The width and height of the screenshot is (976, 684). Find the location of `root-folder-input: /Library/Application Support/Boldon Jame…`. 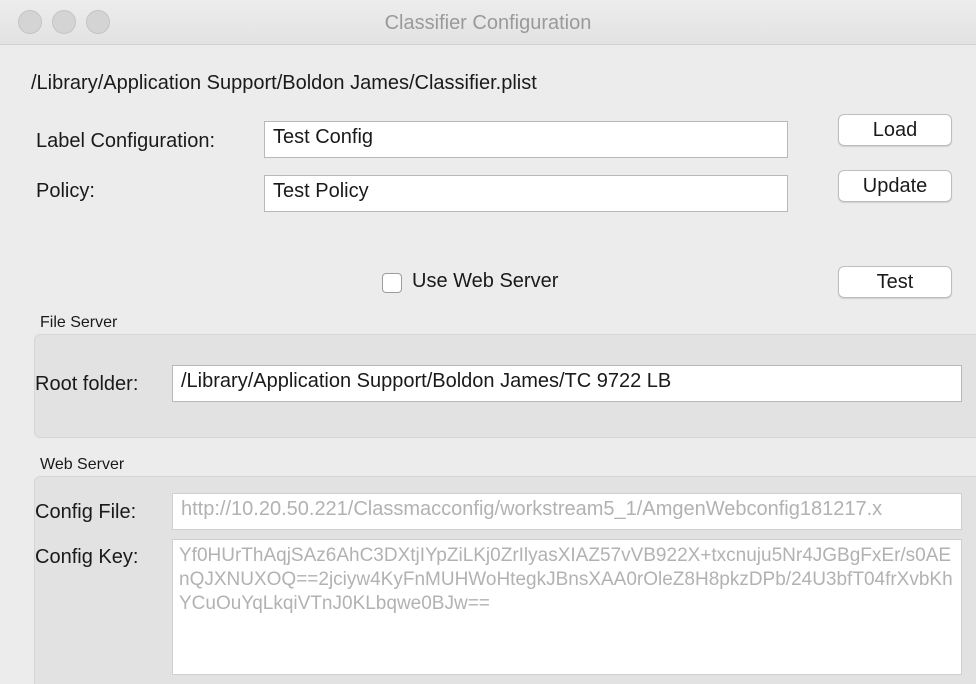

root-folder-input: /Library/Application Support/Boldon Jame… is located at coordinates (567, 383).